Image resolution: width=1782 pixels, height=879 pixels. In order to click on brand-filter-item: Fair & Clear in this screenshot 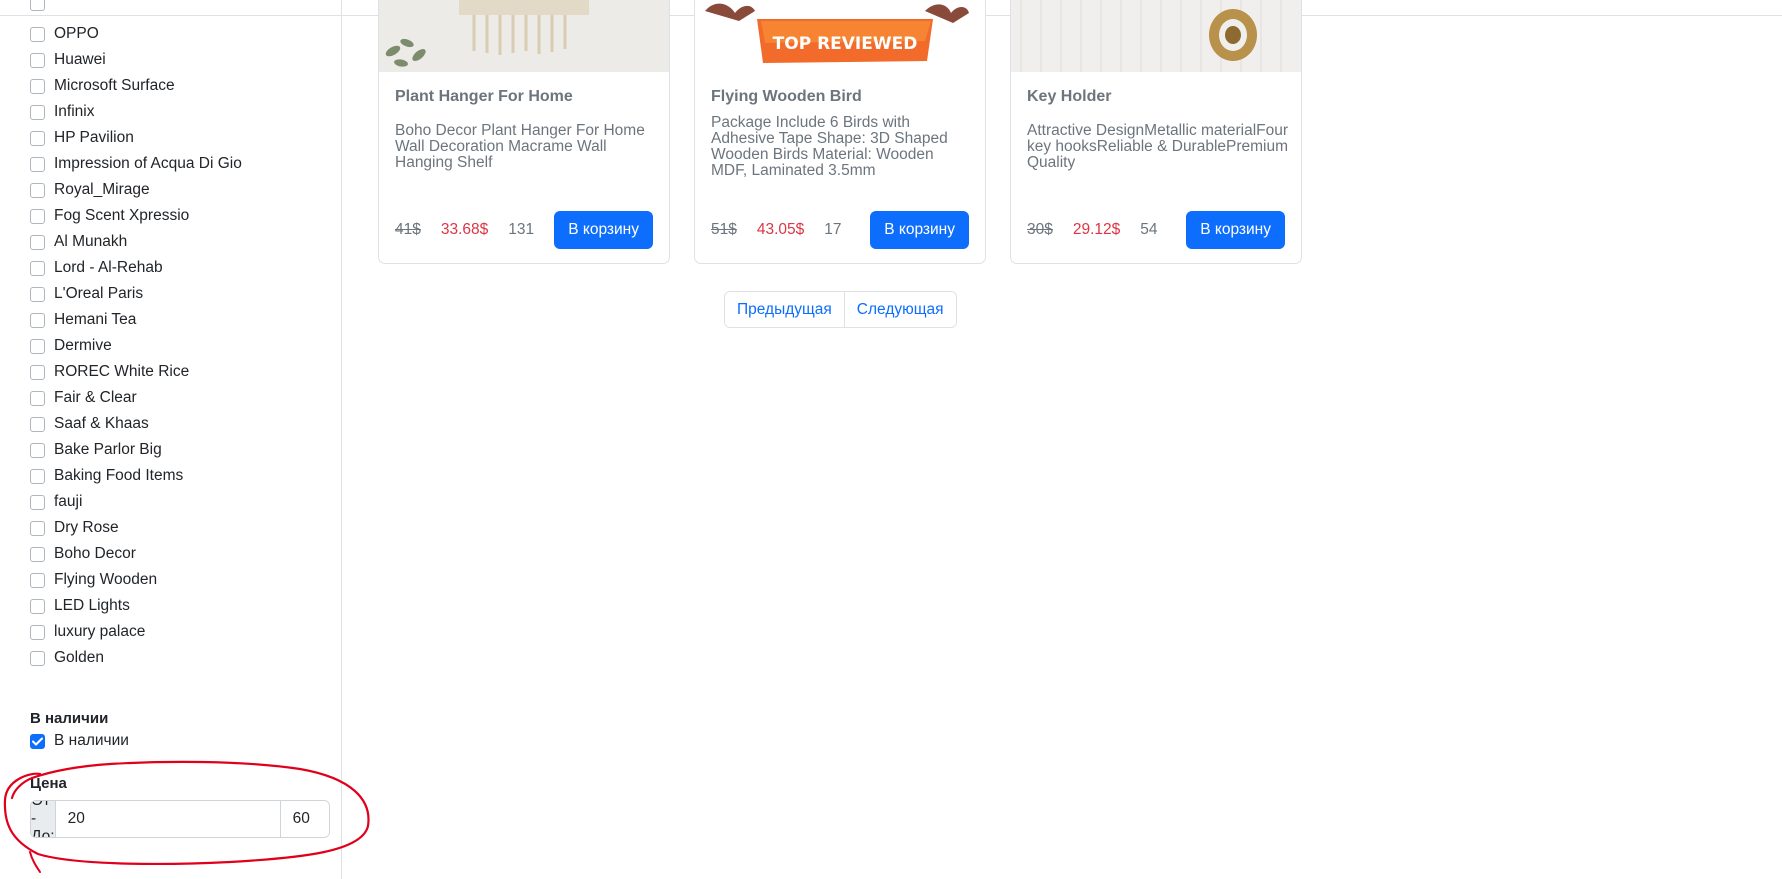, I will do `click(136, 398)`.